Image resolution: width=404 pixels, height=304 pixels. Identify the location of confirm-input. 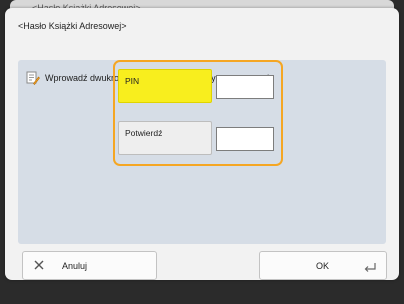
(245, 139).